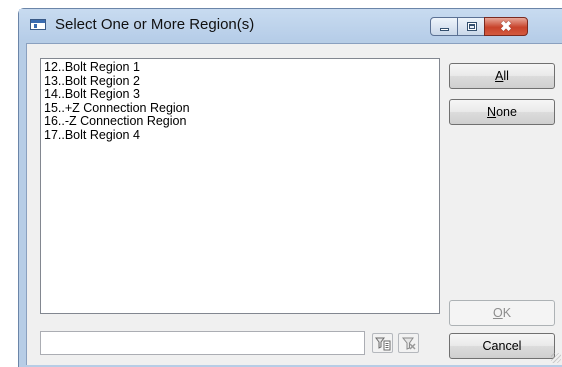 The image size is (562, 367). What do you see at coordinates (241, 121) in the screenshot?
I see `list-item: 16..-Z Connection Region` at bounding box center [241, 121].